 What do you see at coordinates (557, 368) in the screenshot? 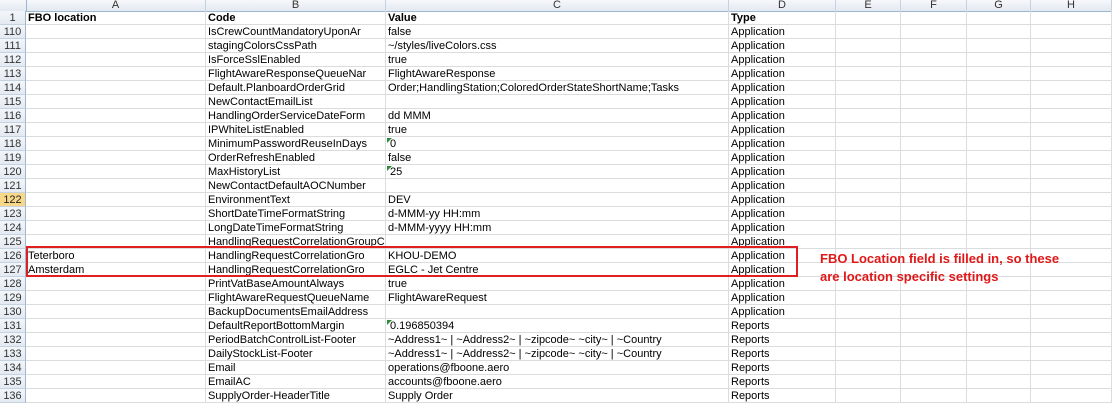
I see `cell-c: operations@fboone.aero` at bounding box center [557, 368].